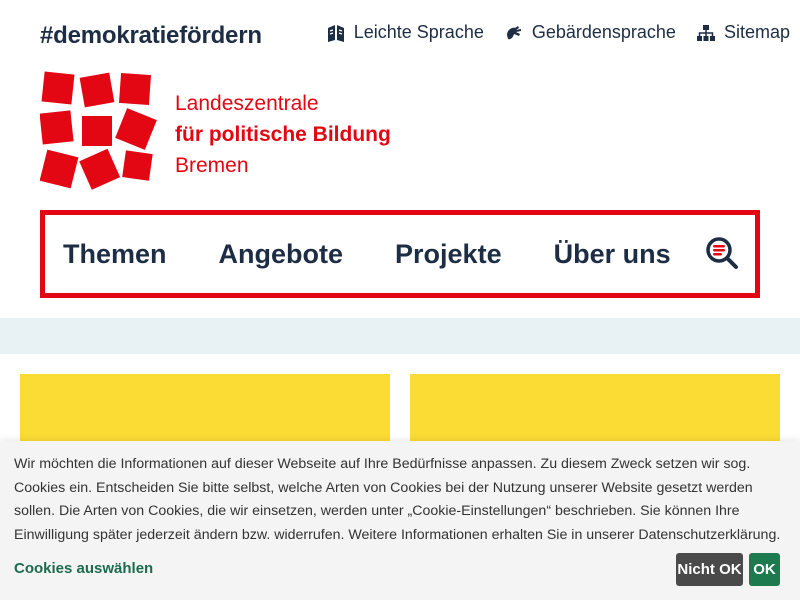  Describe the element at coordinates (247, 103) in the screenshot. I see `logo-line-1: Landeszentrale` at that location.